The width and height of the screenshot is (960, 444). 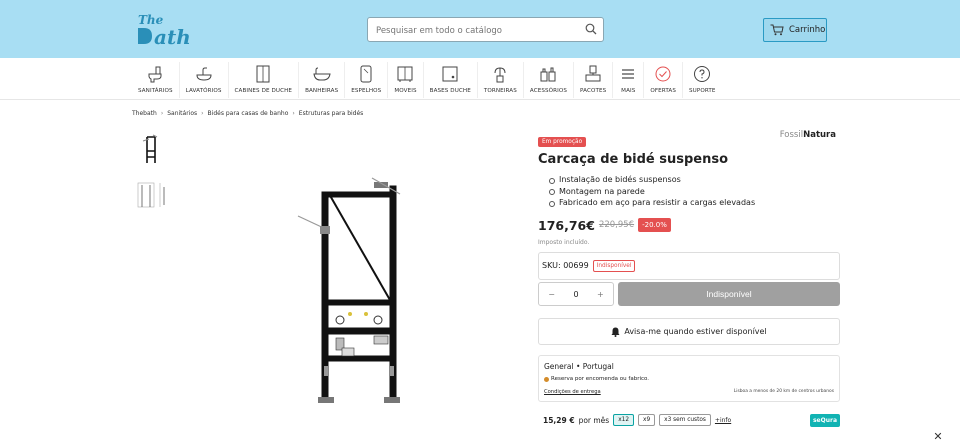 I want to click on product-title: Carcaça de bidé suspenso, so click(x=633, y=159).